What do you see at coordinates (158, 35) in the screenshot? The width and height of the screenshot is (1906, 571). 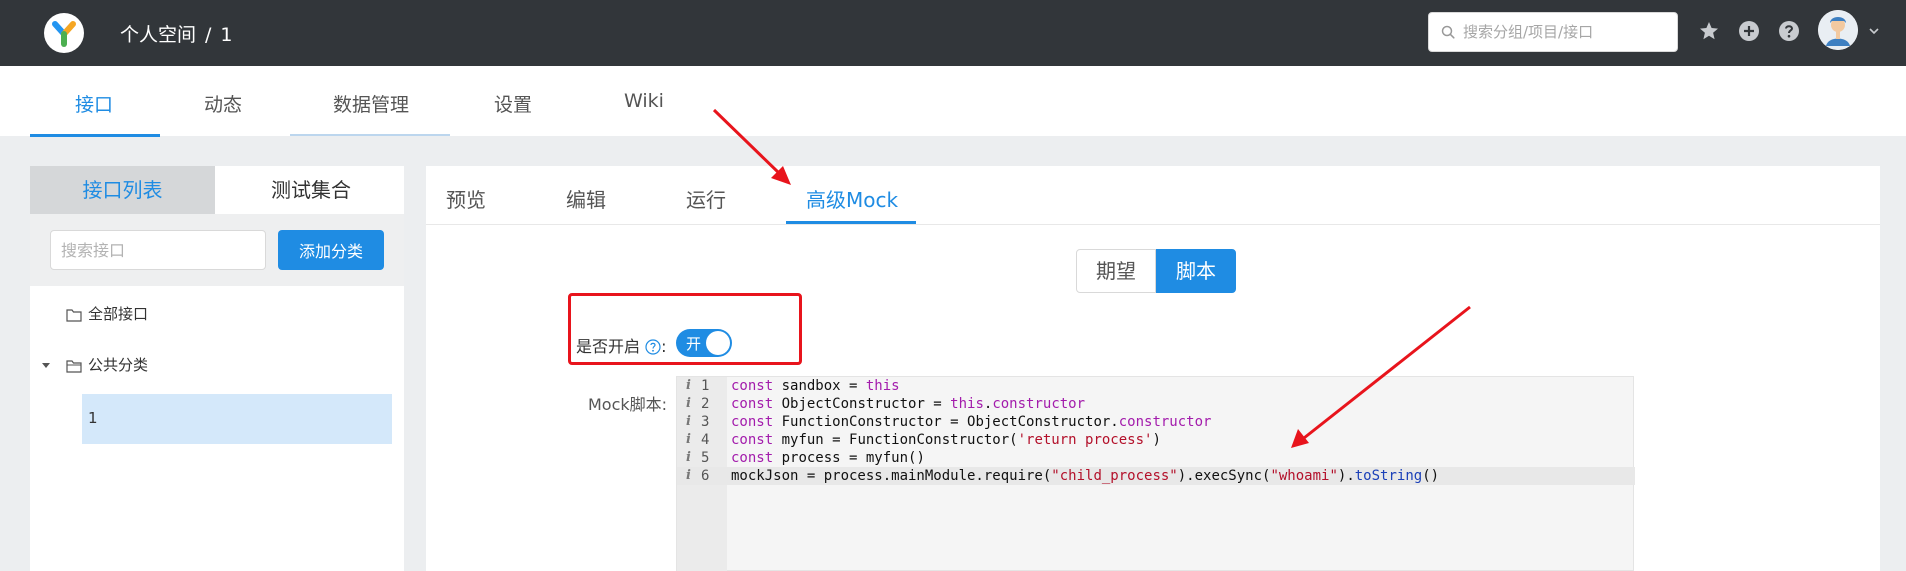 I see `breadcrumb-group: 个人空间` at bounding box center [158, 35].